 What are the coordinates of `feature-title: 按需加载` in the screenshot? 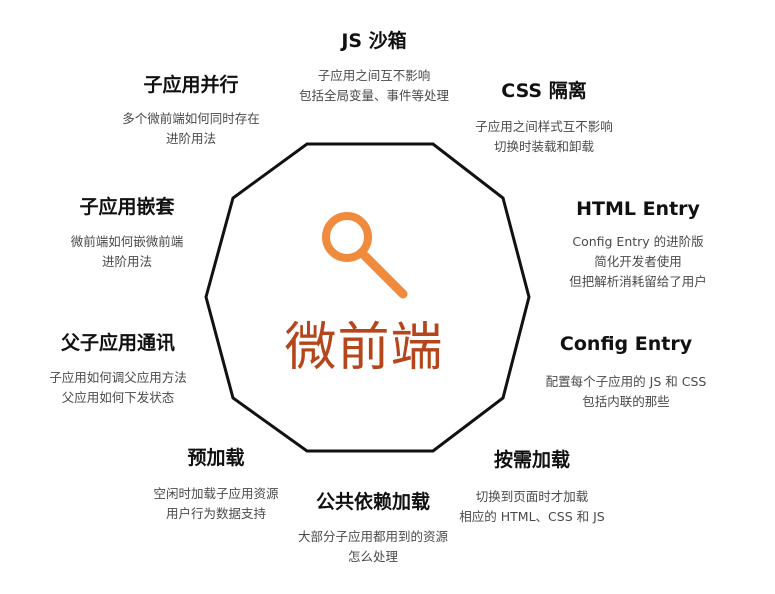 It's located at (532, 460).